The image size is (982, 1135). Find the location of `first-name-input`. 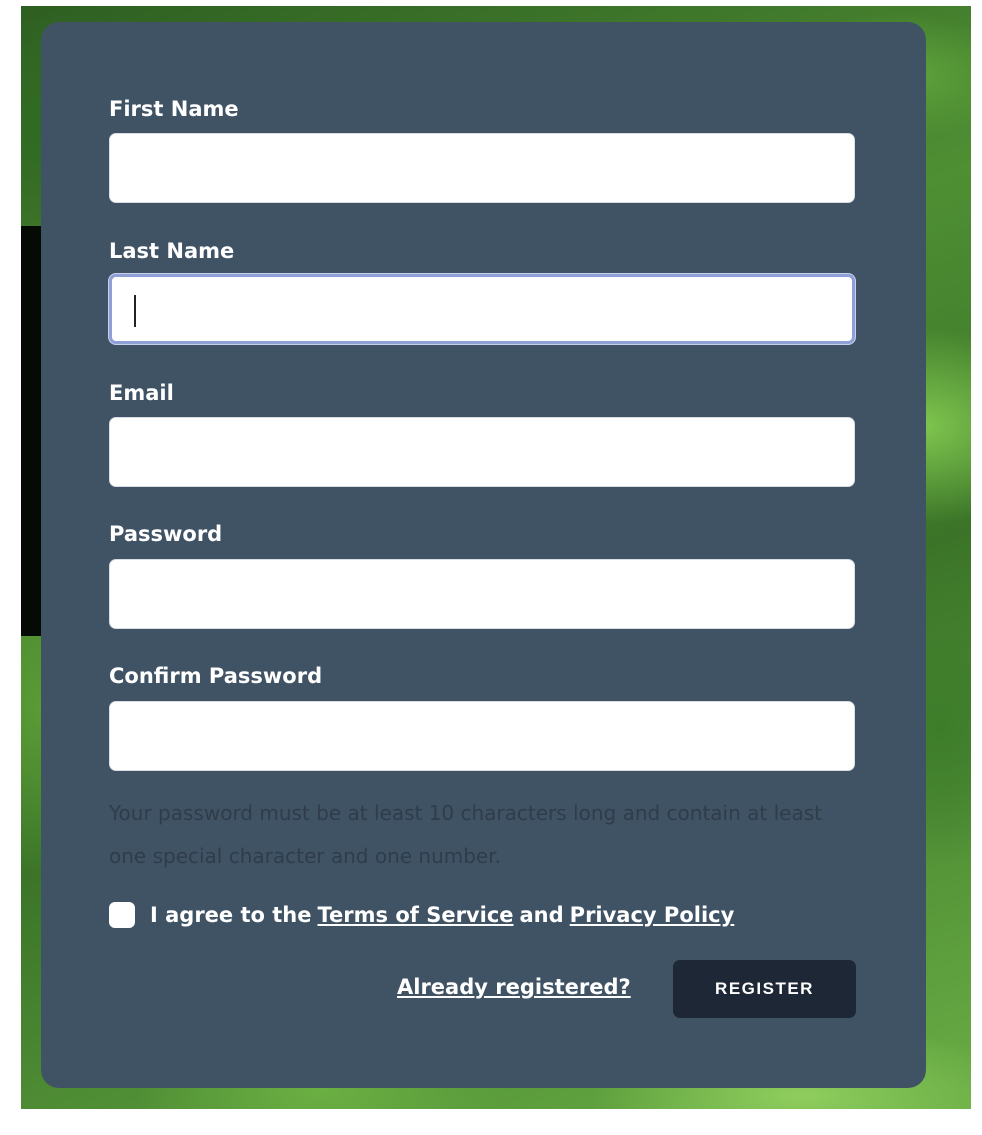

first-name-input is located at coordinates (482, 168).